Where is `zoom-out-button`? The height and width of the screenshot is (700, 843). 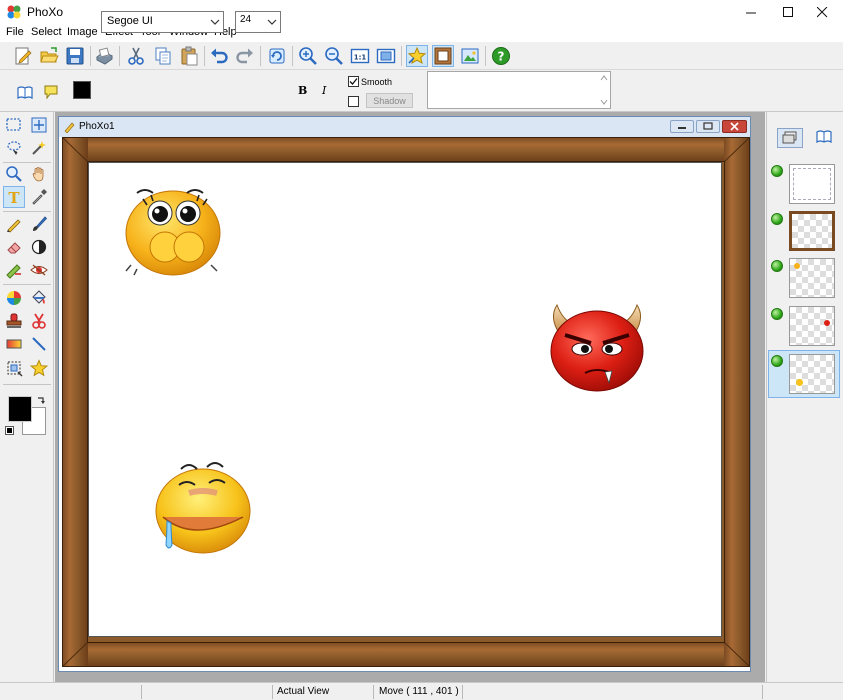 zoom-out-button is located at coordinates (334, 56).